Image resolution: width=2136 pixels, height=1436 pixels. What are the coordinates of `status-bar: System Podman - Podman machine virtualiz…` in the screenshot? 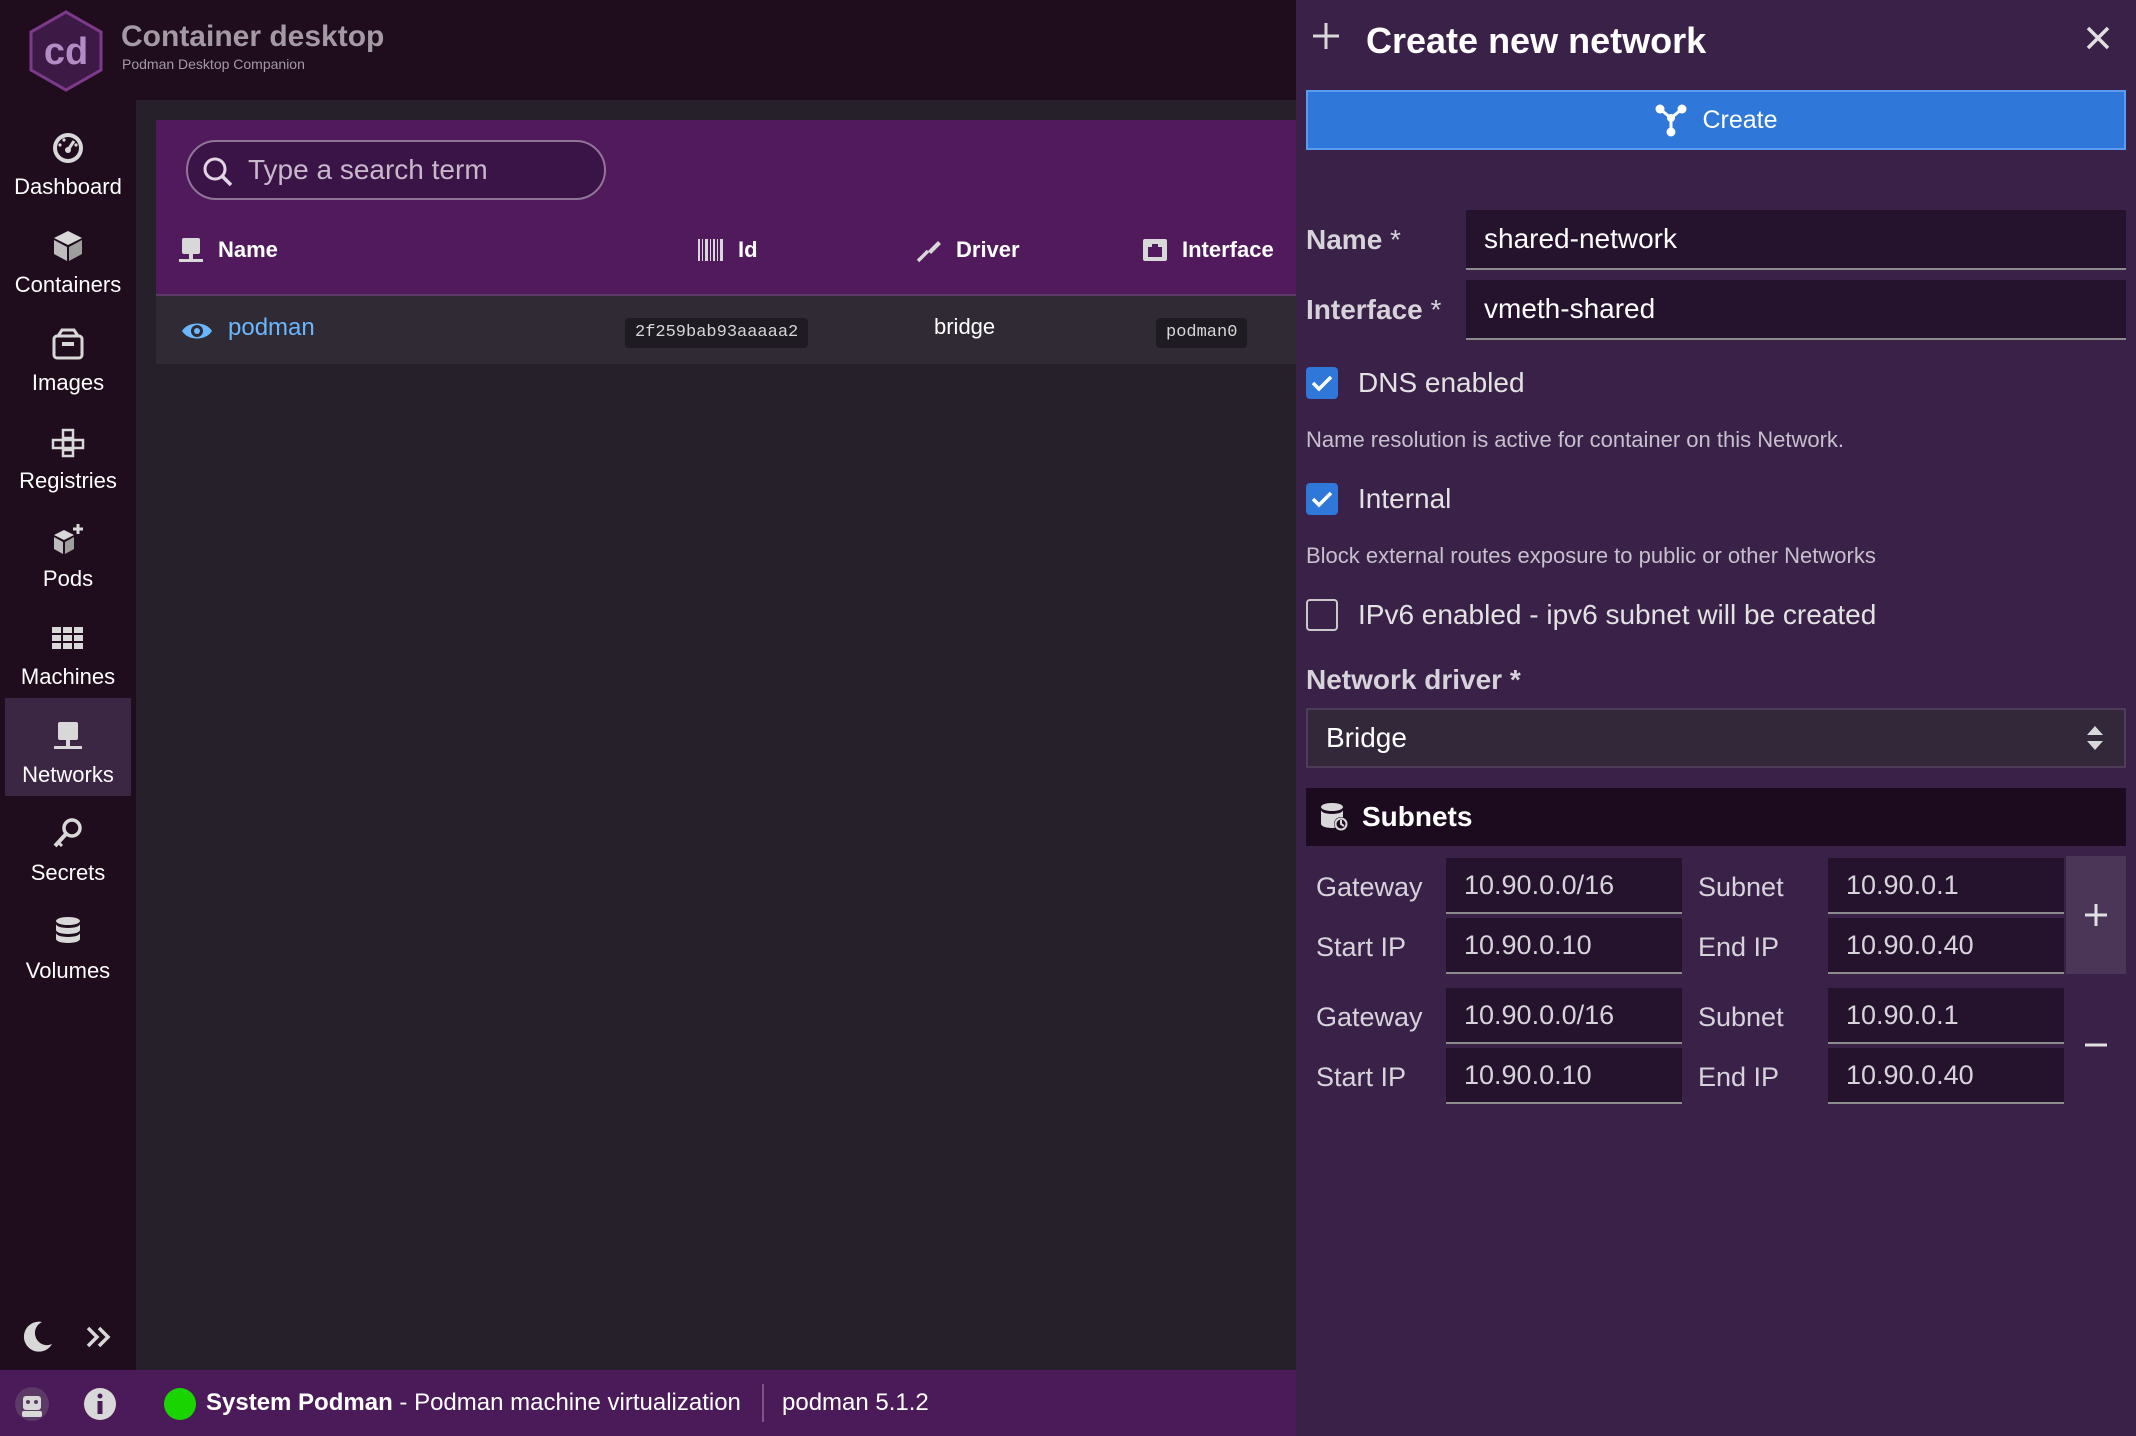 It's located at (648, 1403).